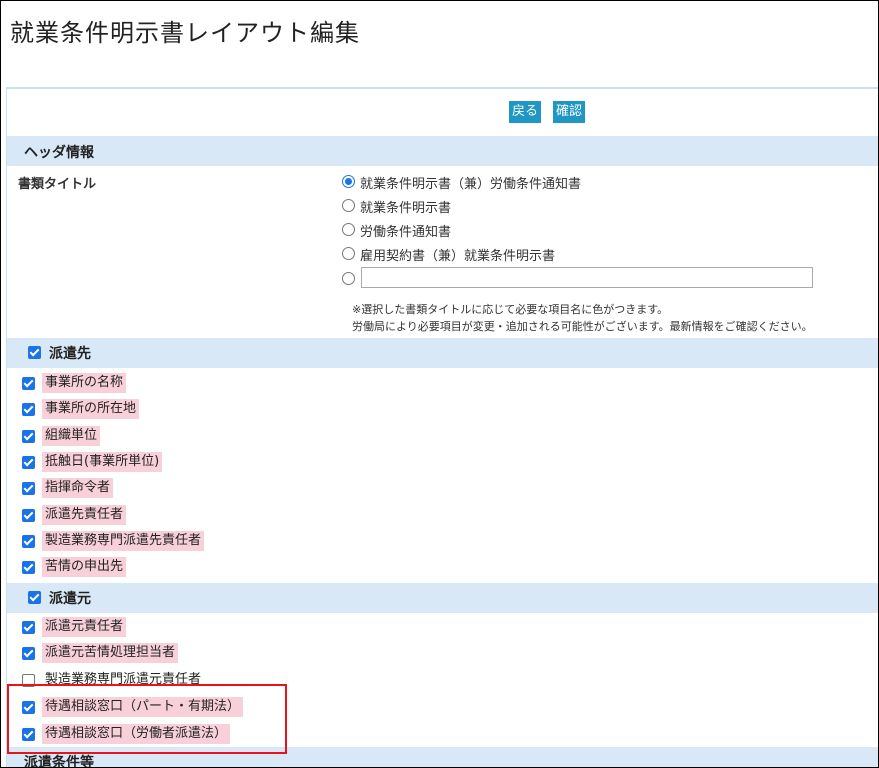  I want to click on item-label: 待遇相談窓口（労働者派遣法）, so click(136, 734).